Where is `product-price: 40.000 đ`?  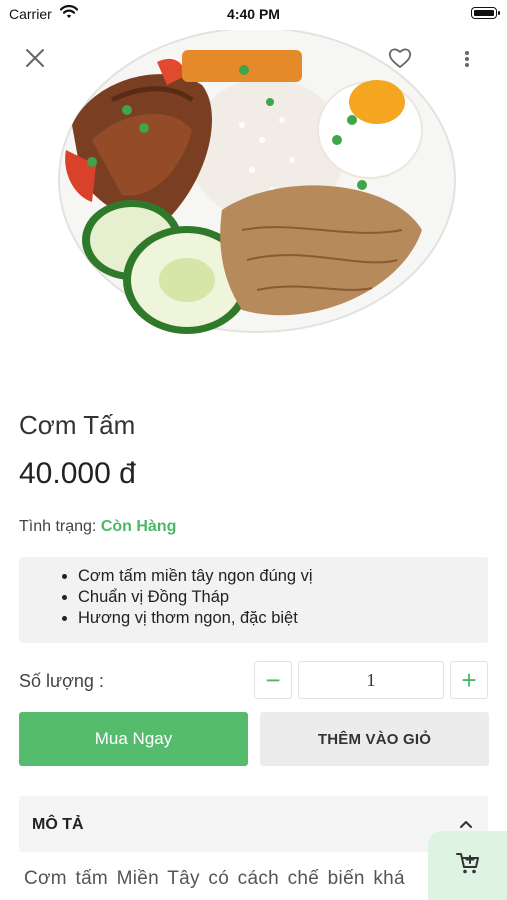
product-price: 40.000 đ is located at coordinates (77, 473).